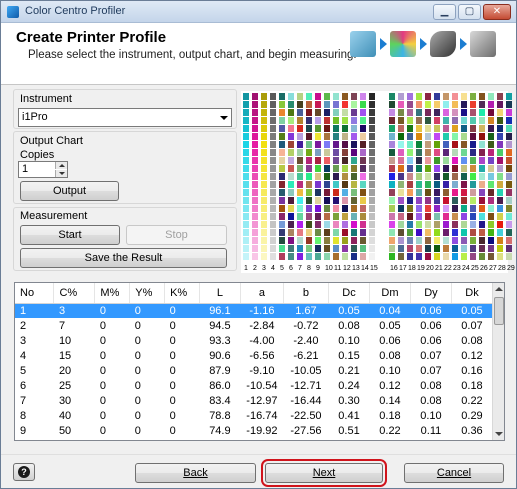 This screenshot has height=489, width=517. Describe the element at coordinates (262, 293) in the screenshot. I see `column-header: a` at that location.